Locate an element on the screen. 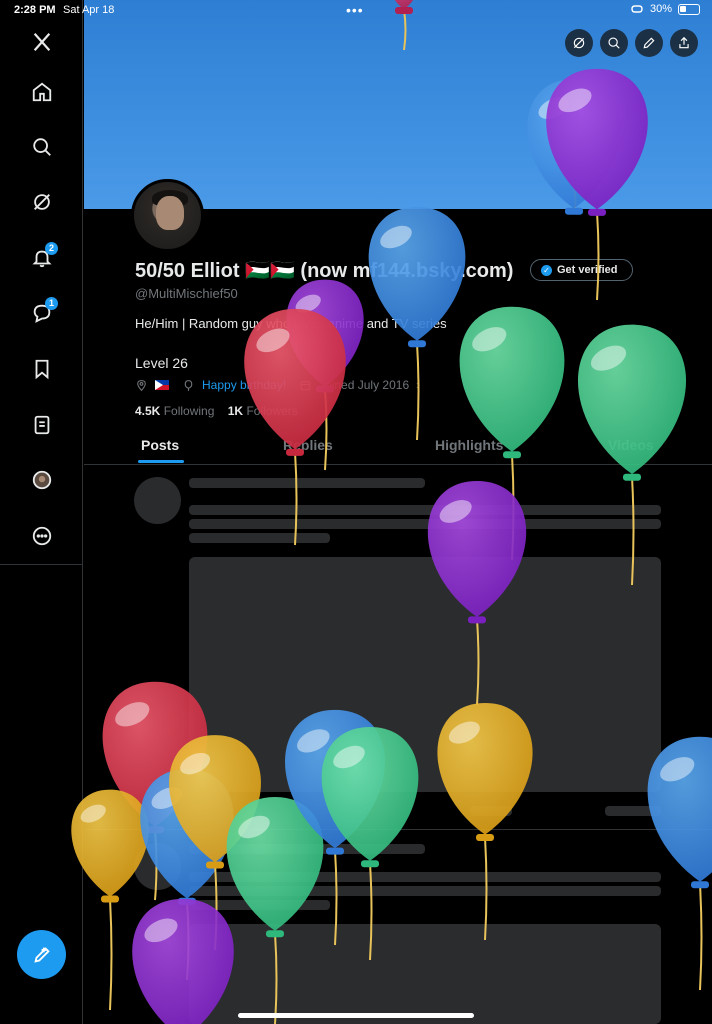 The height and width of the screenshot is (1024, 712). following-count: 4.5K is located at coordinates (147, 411).